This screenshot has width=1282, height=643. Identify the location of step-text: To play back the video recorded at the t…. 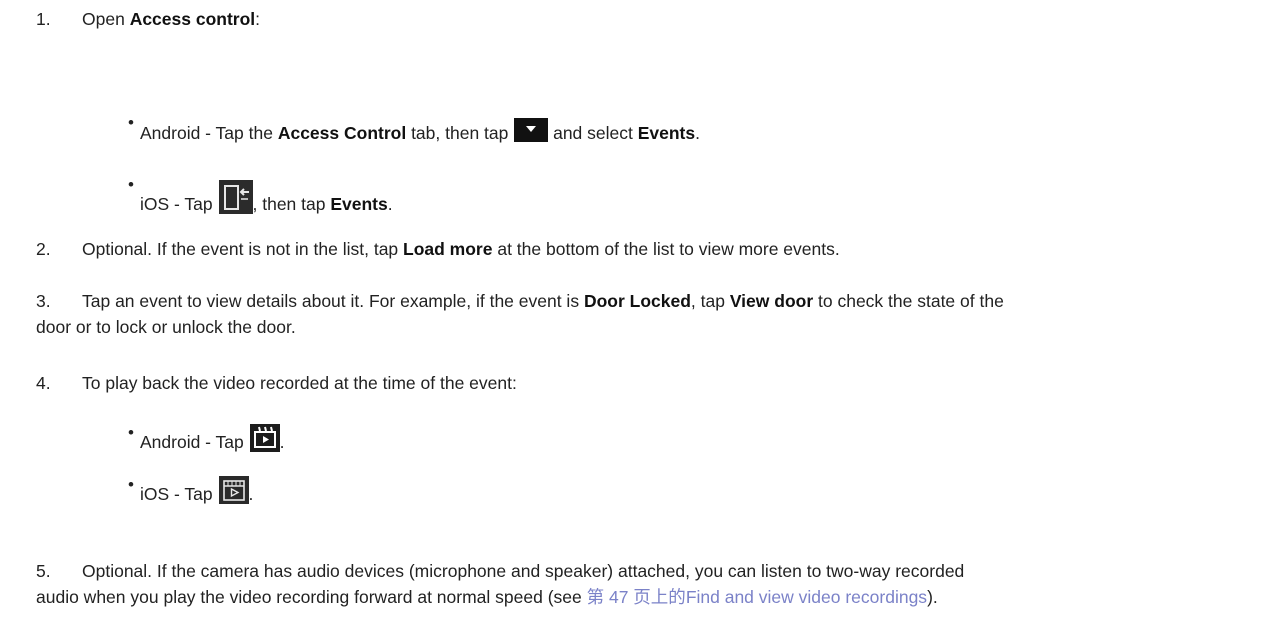
(299, 383).